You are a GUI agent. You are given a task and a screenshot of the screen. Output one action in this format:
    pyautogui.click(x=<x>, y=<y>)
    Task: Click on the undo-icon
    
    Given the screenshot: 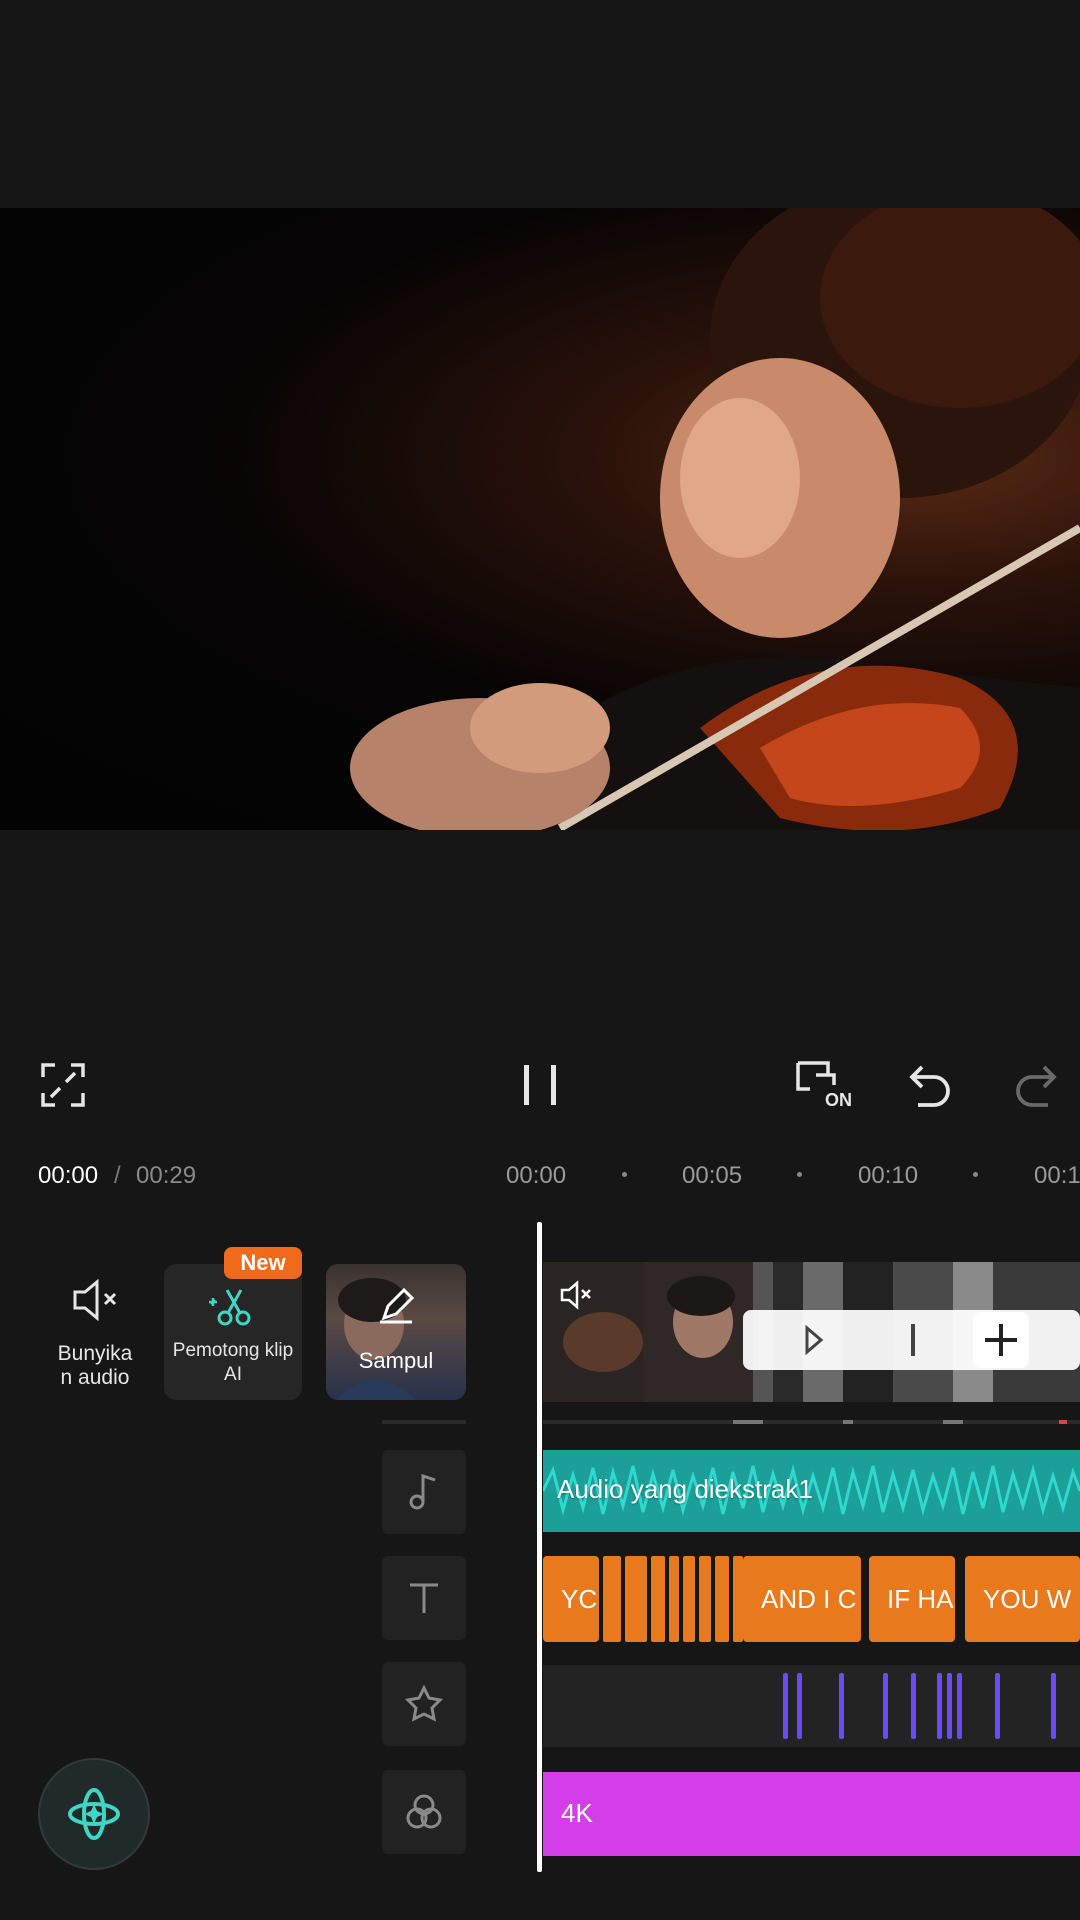 What is the action you would take?
    pyautogui.click(x=931, y=1085)
    